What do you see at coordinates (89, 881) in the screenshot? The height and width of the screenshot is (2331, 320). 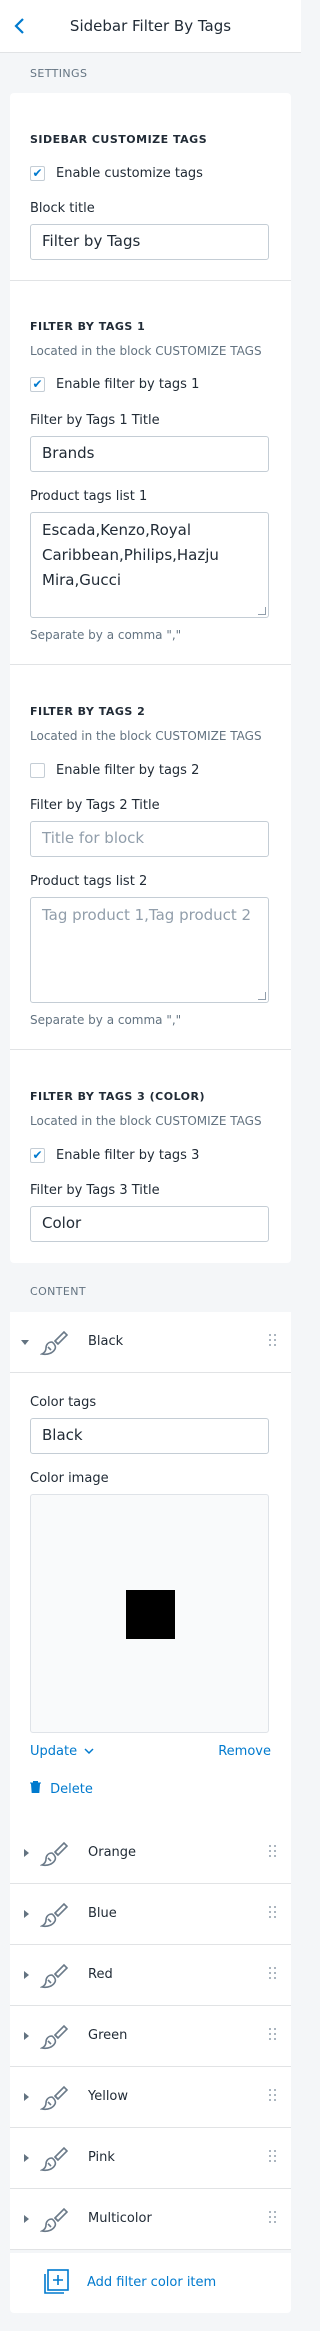 I see `tags2-list-label: Product tags list 2` at bounding box center [89, 881].